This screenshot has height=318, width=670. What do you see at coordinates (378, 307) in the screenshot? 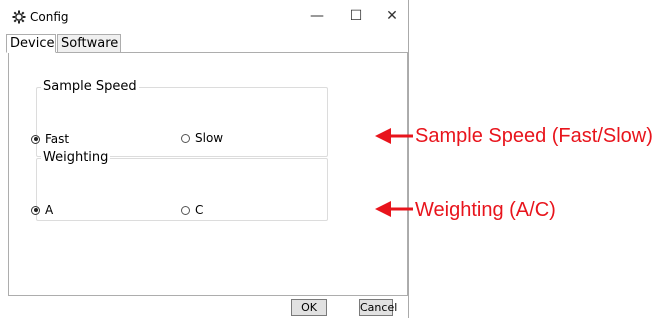
I see `cancel-button: Cancel` at bounding box center [378, 307].